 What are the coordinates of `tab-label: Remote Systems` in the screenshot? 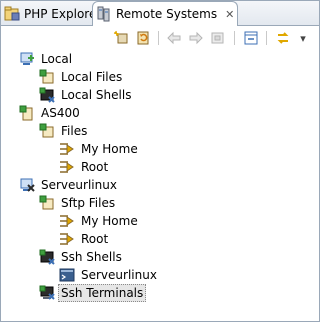 It's located at (167, 14).